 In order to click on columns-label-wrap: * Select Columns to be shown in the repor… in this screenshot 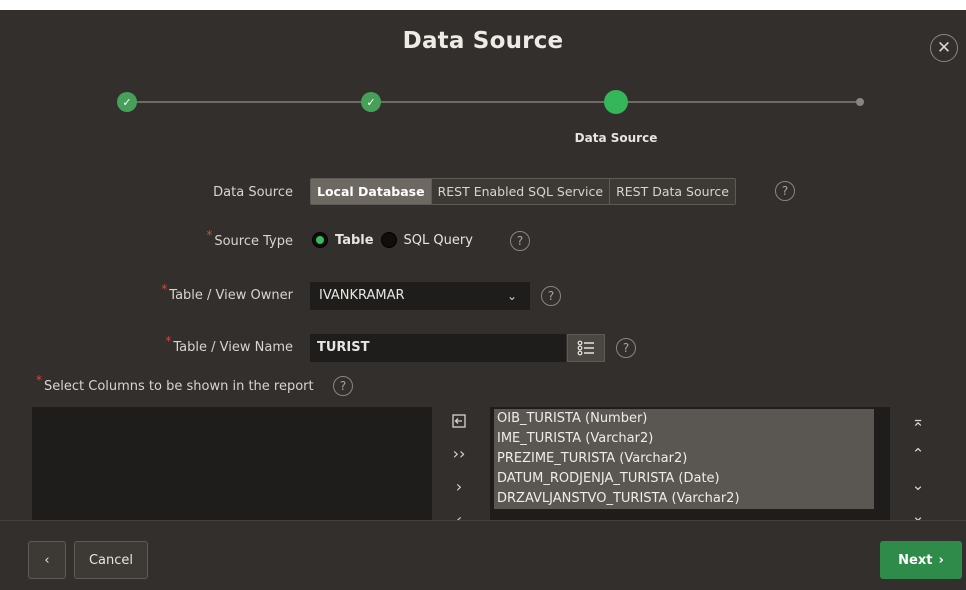, I will do `click(175, 383)`.